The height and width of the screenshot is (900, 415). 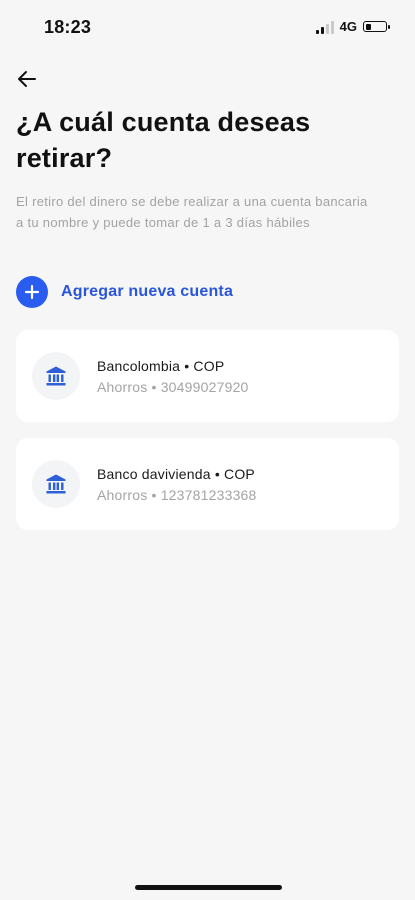 What do you see at coordinates (161, 365) in the screenshot?
I see `account-name: Bancolombia • COP` at bounding box center [161, 365].